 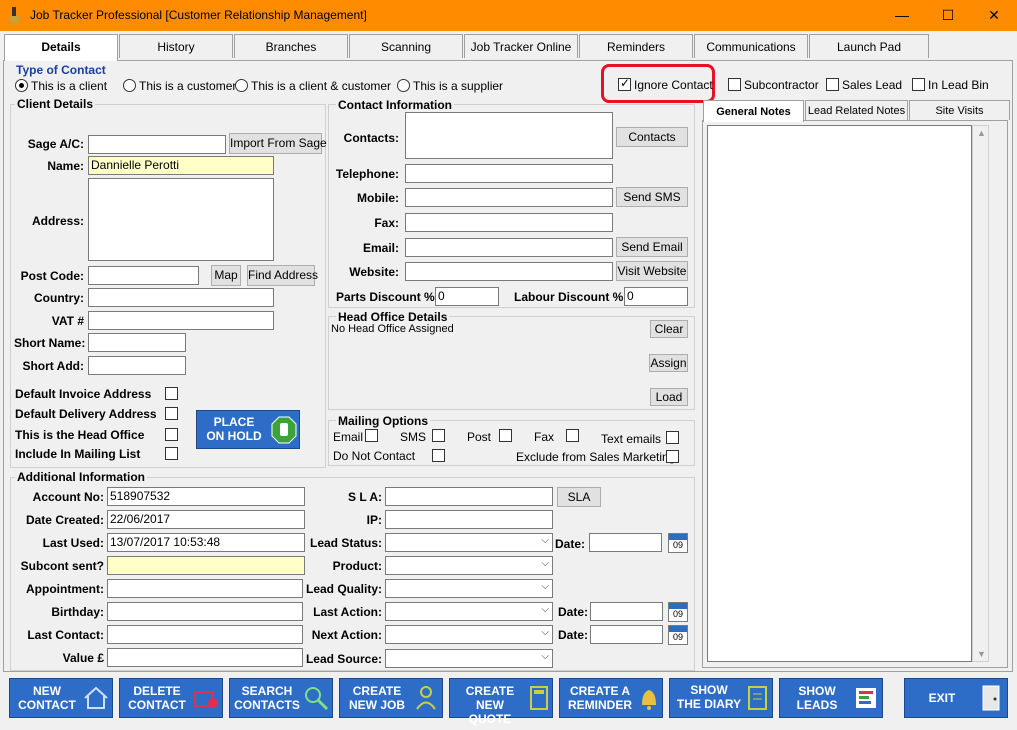 I want to click on date-created-input: 22/06/2017, so click(x=206, y=519).